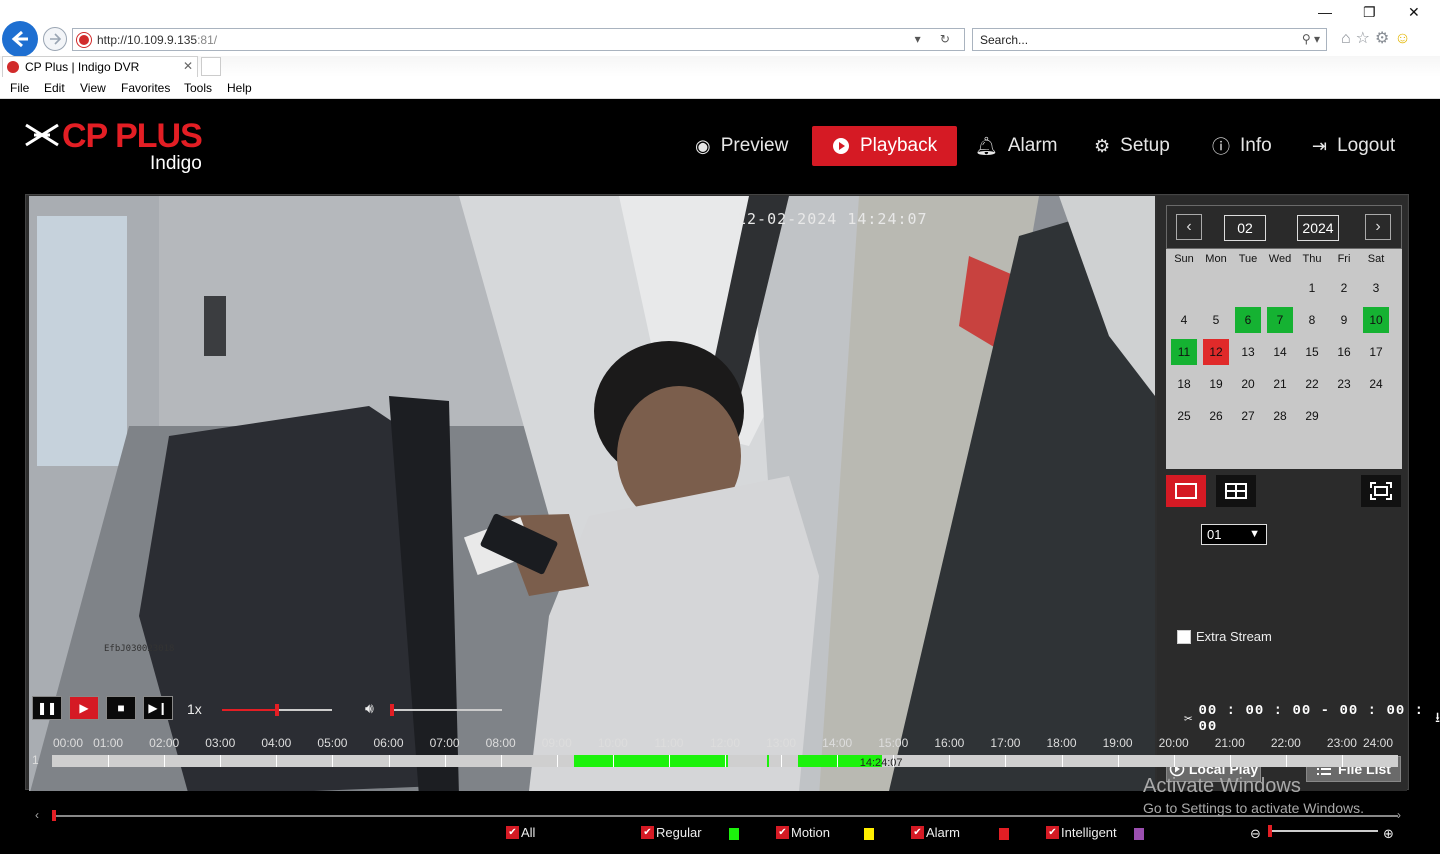  What do you see at coordinates (1280, 320) in the screenshot?
I see `calendar-day: 7` at bounding box center [1280, 320].